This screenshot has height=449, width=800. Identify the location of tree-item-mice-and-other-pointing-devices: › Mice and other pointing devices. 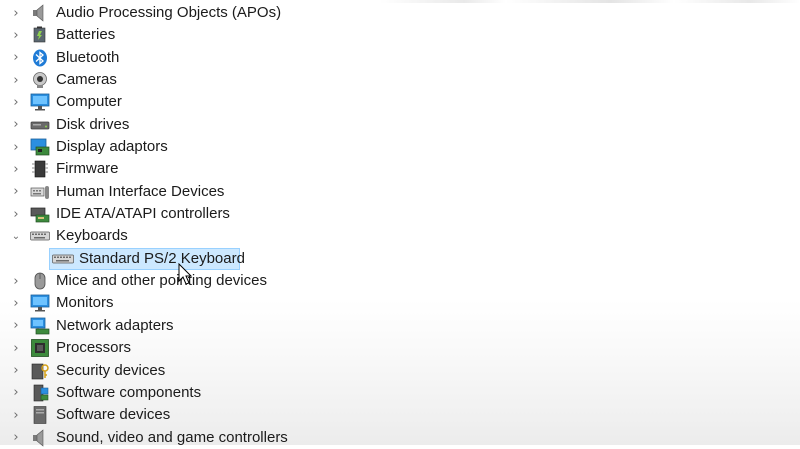
(400, 281).